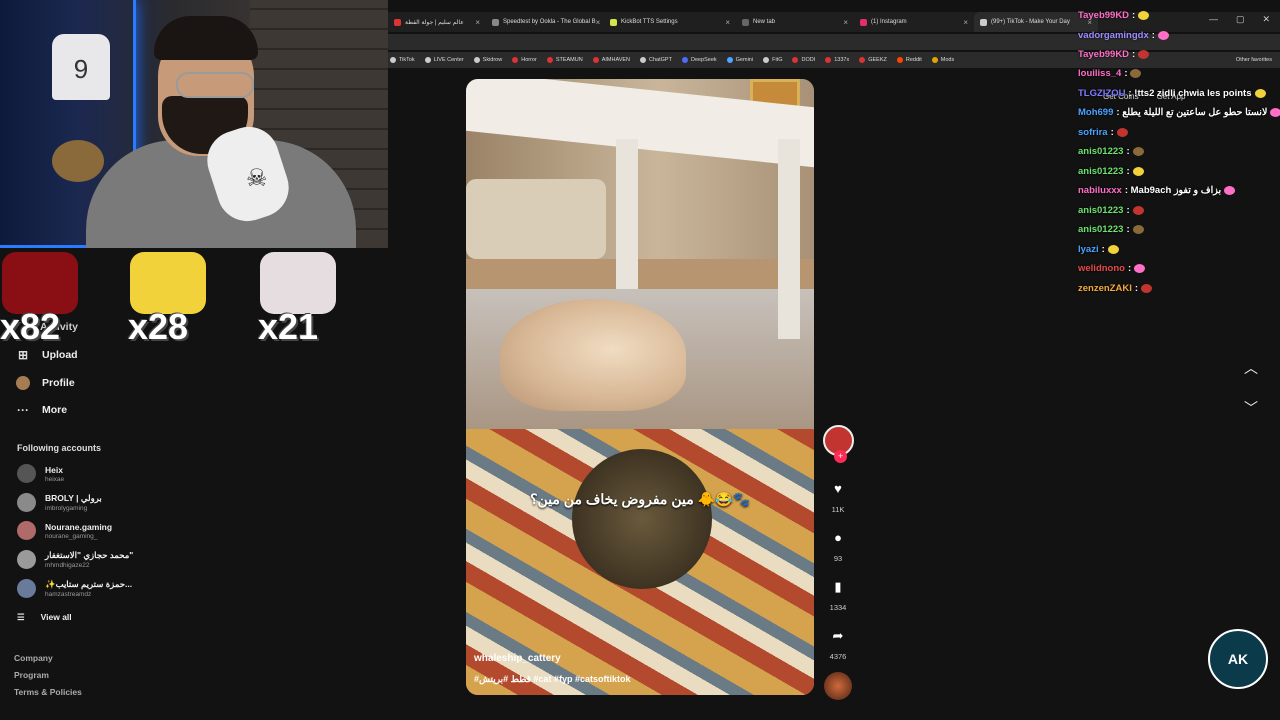  What do you see at coordinates (45, 383) in the screenshot?
I see `sidebar-item-profile: Profile` at bounding box center [45, 383].